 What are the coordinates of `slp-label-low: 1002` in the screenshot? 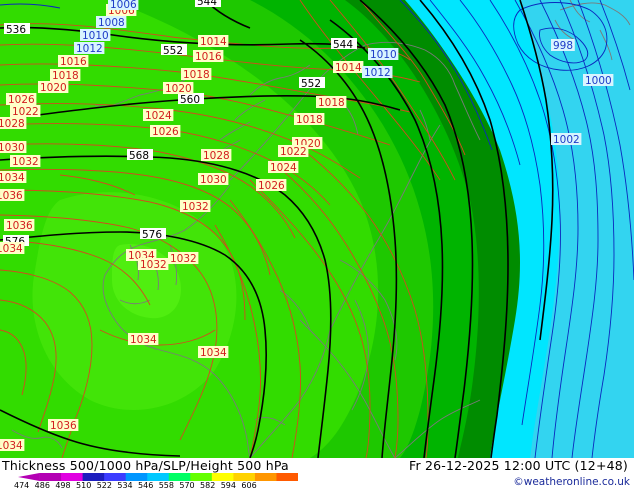 It's located at (566, 140).